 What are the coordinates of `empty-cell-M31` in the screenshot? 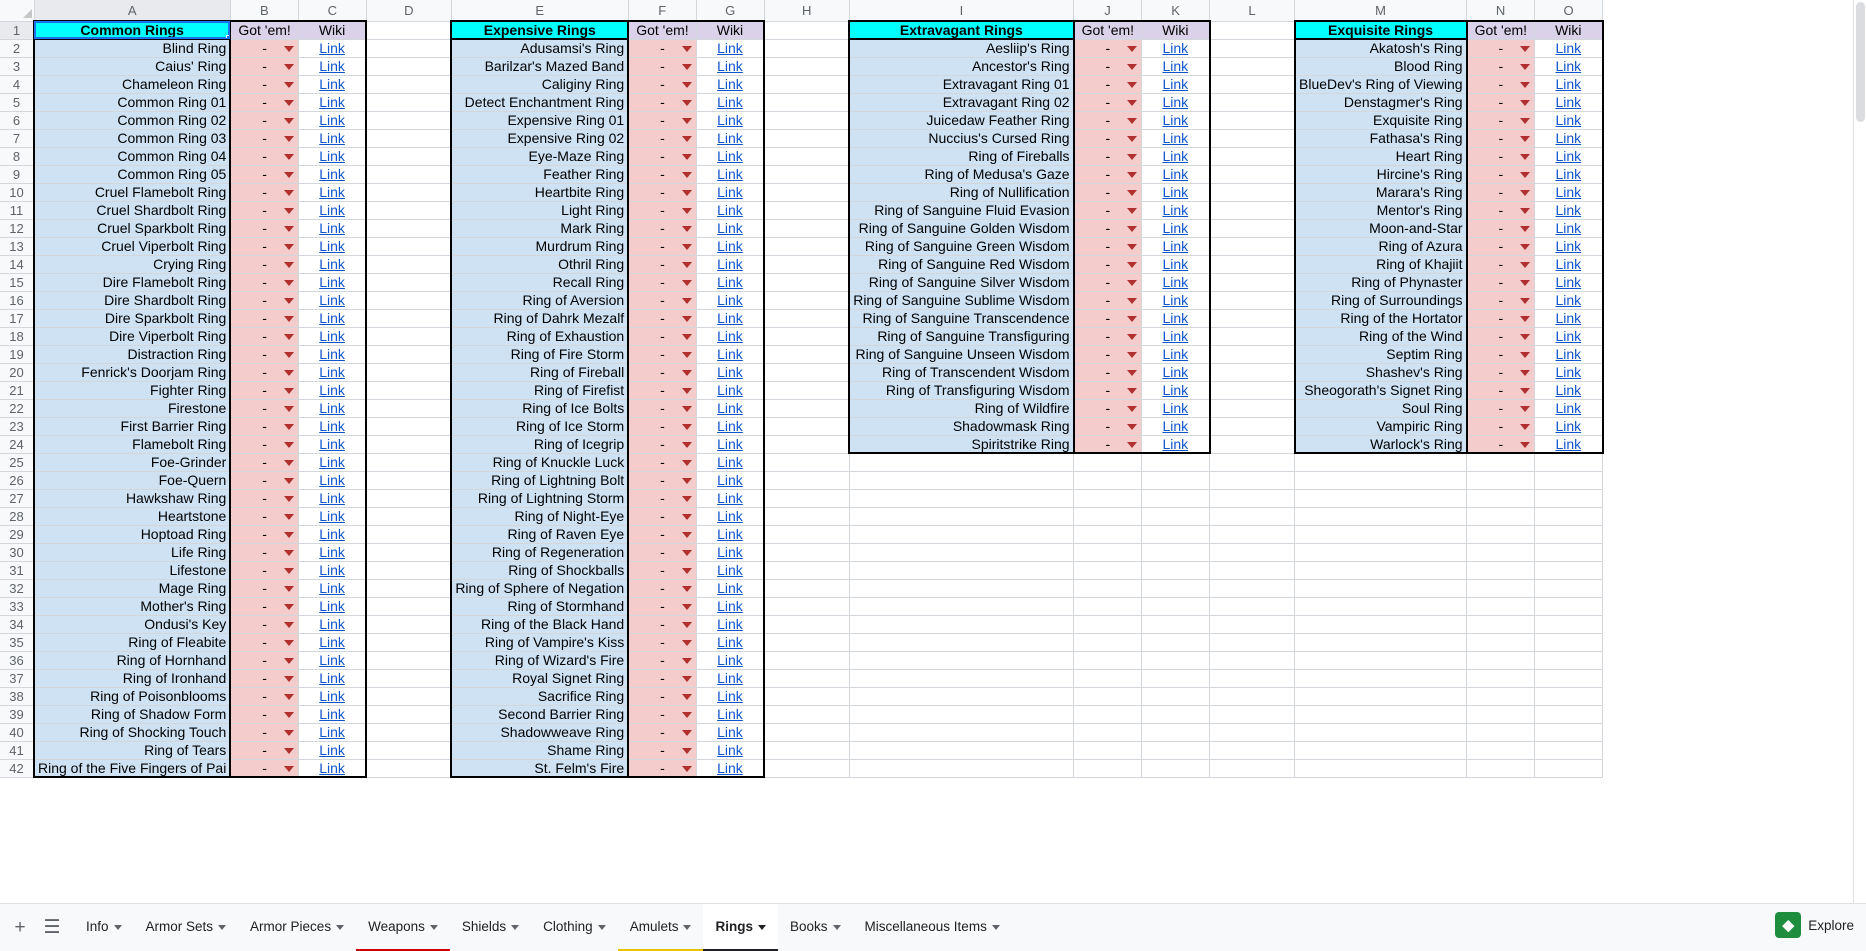 It's located at (1381, 570).